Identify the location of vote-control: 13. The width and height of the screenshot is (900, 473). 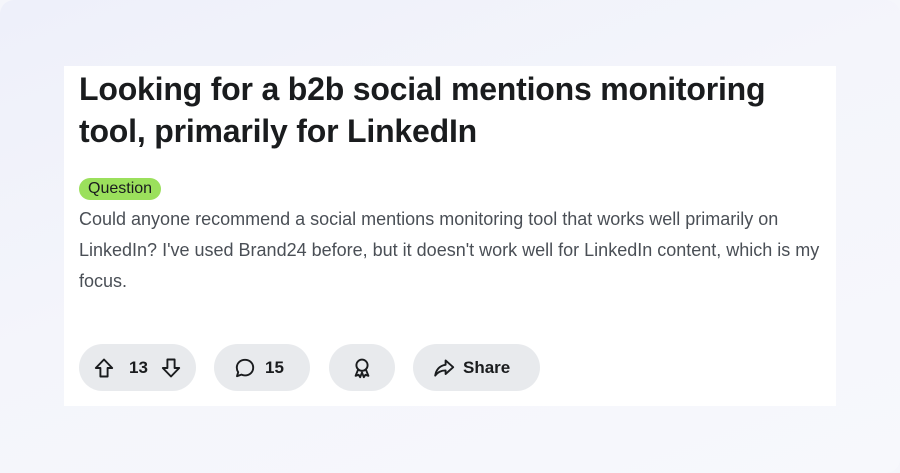
(137, 367).